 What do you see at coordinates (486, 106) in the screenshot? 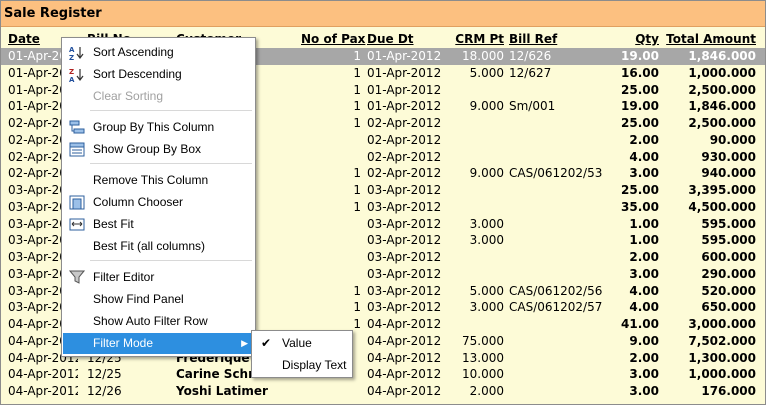
I see `cell-crm-pt: 9.000` at bounding box center [486, 106].